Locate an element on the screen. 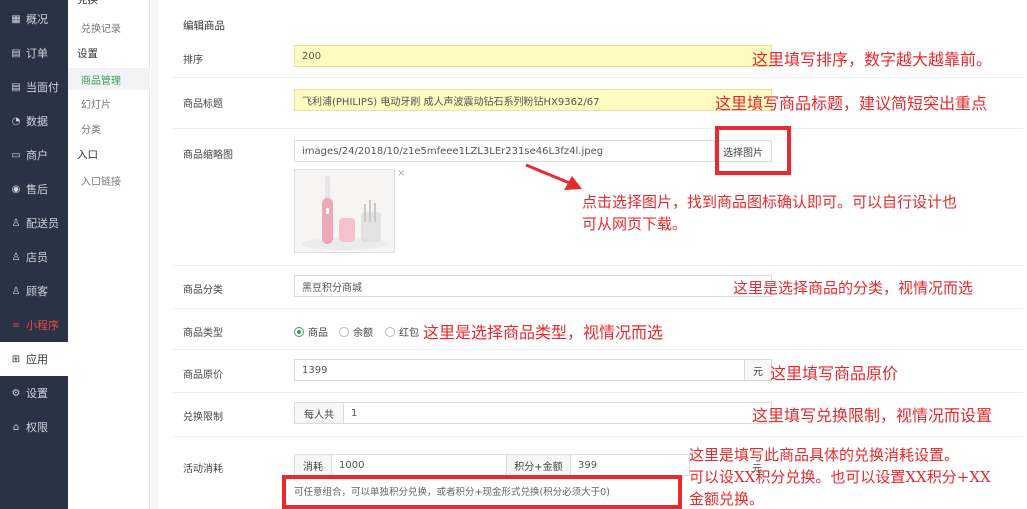  annotation-sort: 这里填写排序，数字越大越靠前。 is located at coordinates (872, 59).